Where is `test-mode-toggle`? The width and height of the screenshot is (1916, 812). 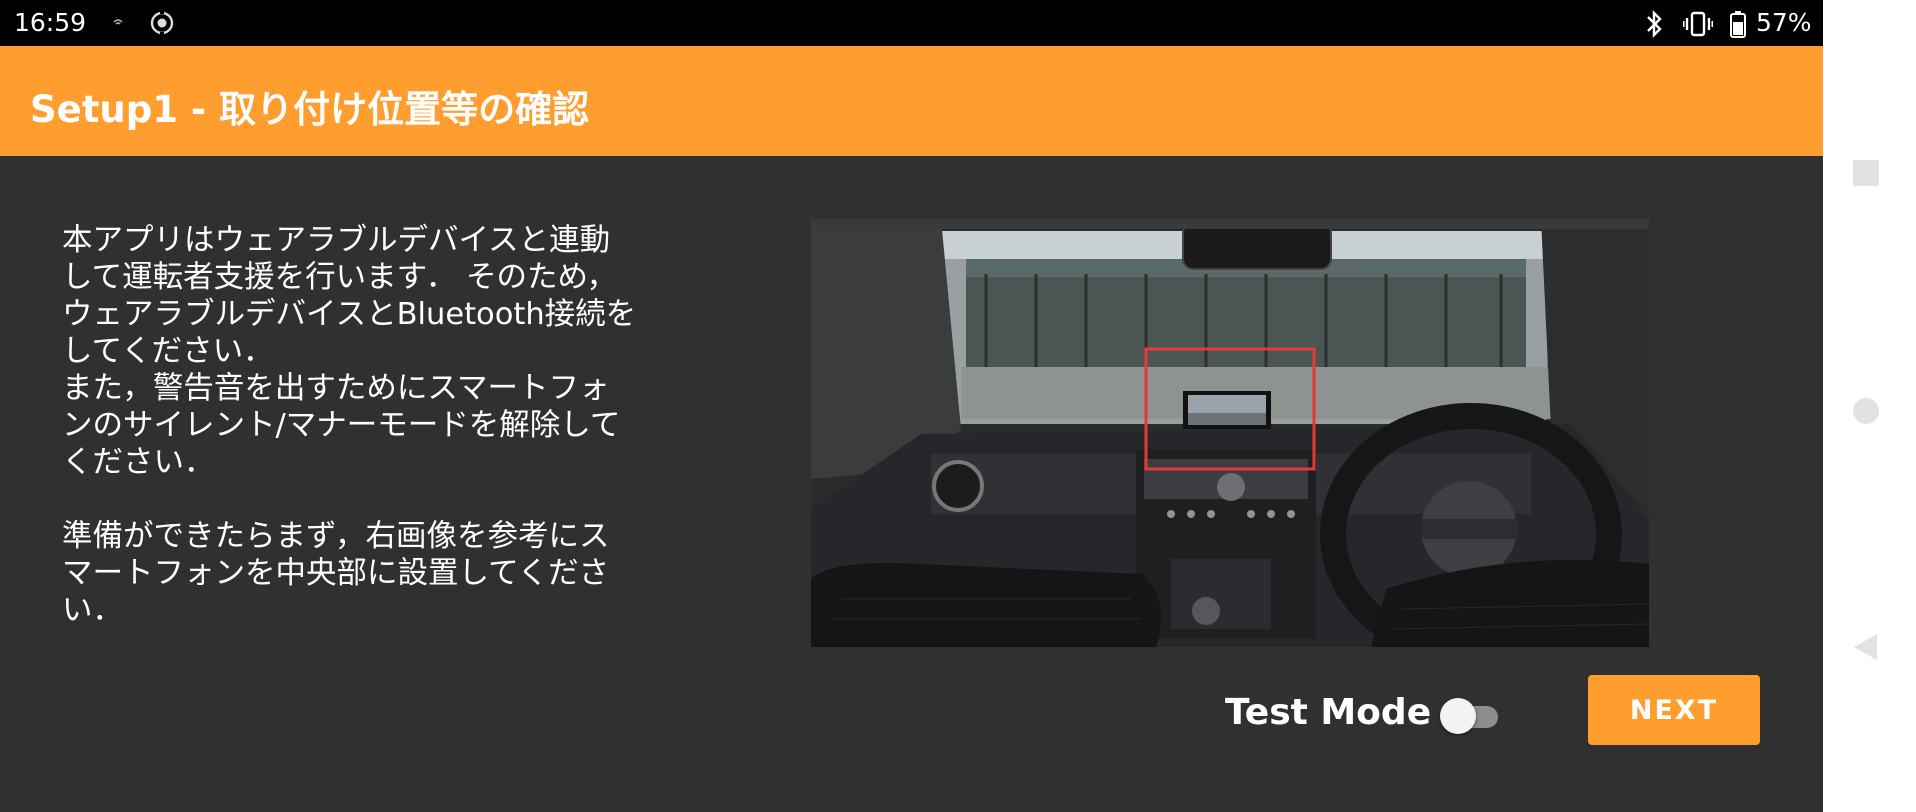 test-mode-toggle is located at coordinates (1471, 716).